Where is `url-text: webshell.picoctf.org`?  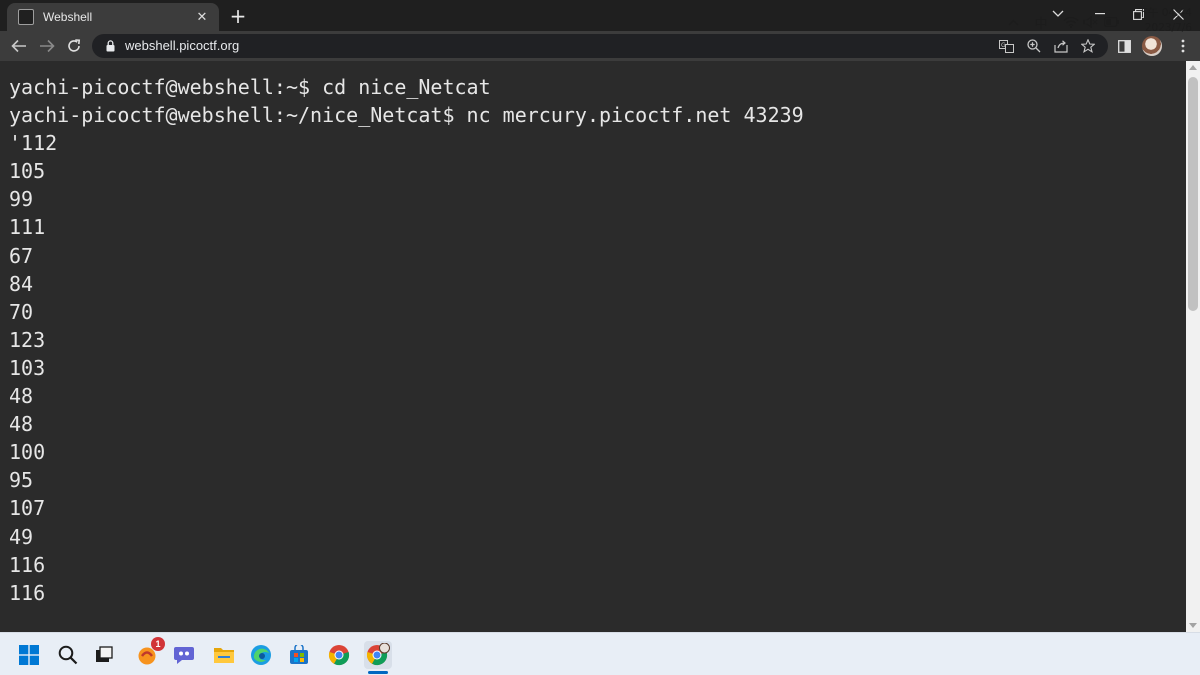
url-text: webshell.picoctf.org is located at coordinates (182, 45).